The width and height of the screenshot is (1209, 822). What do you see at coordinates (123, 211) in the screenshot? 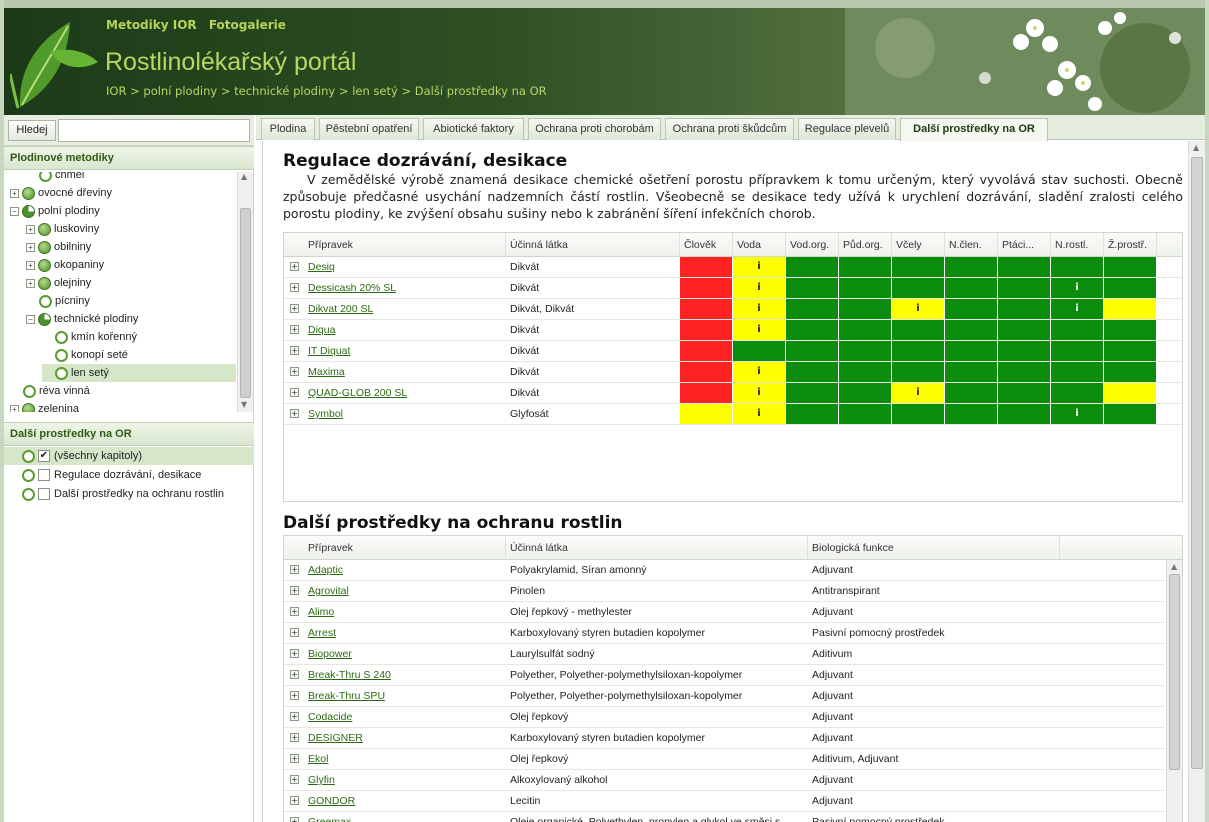
I see `tree-node: − polní plodiny` at bounding box center [123, 211].